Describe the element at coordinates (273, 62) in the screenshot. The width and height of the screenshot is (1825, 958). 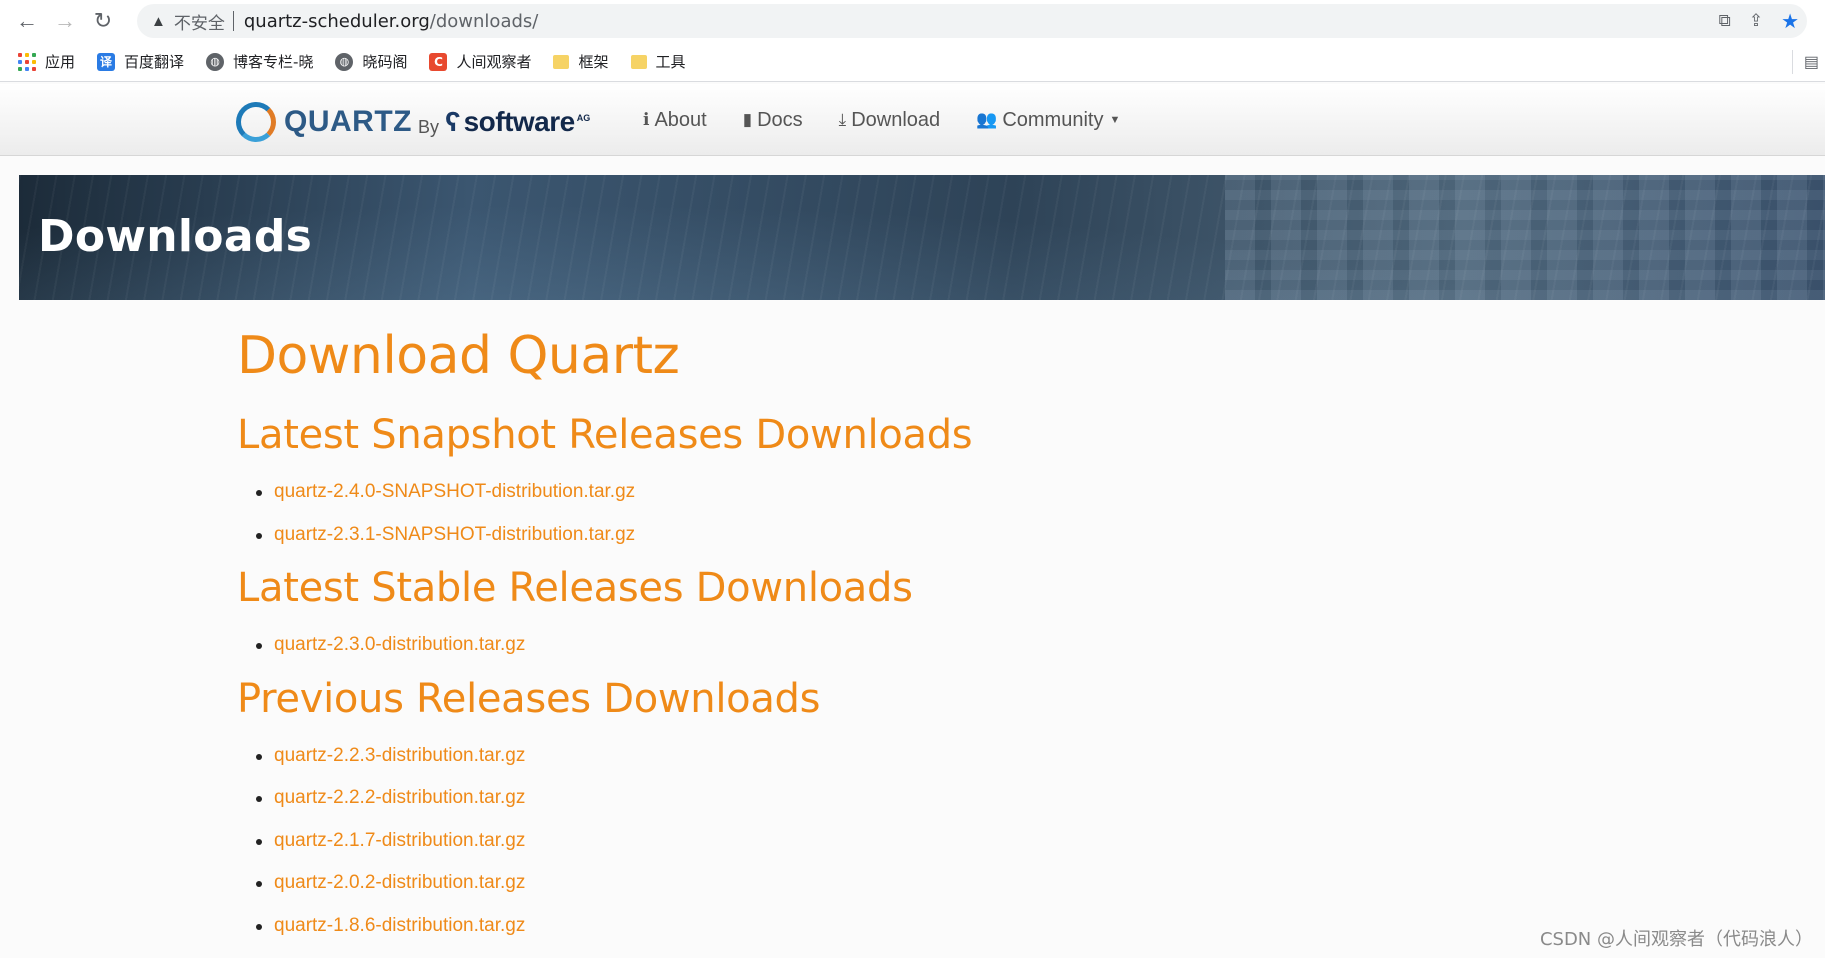
I see `bookmark-label: 博客专栏-晓` at that location.